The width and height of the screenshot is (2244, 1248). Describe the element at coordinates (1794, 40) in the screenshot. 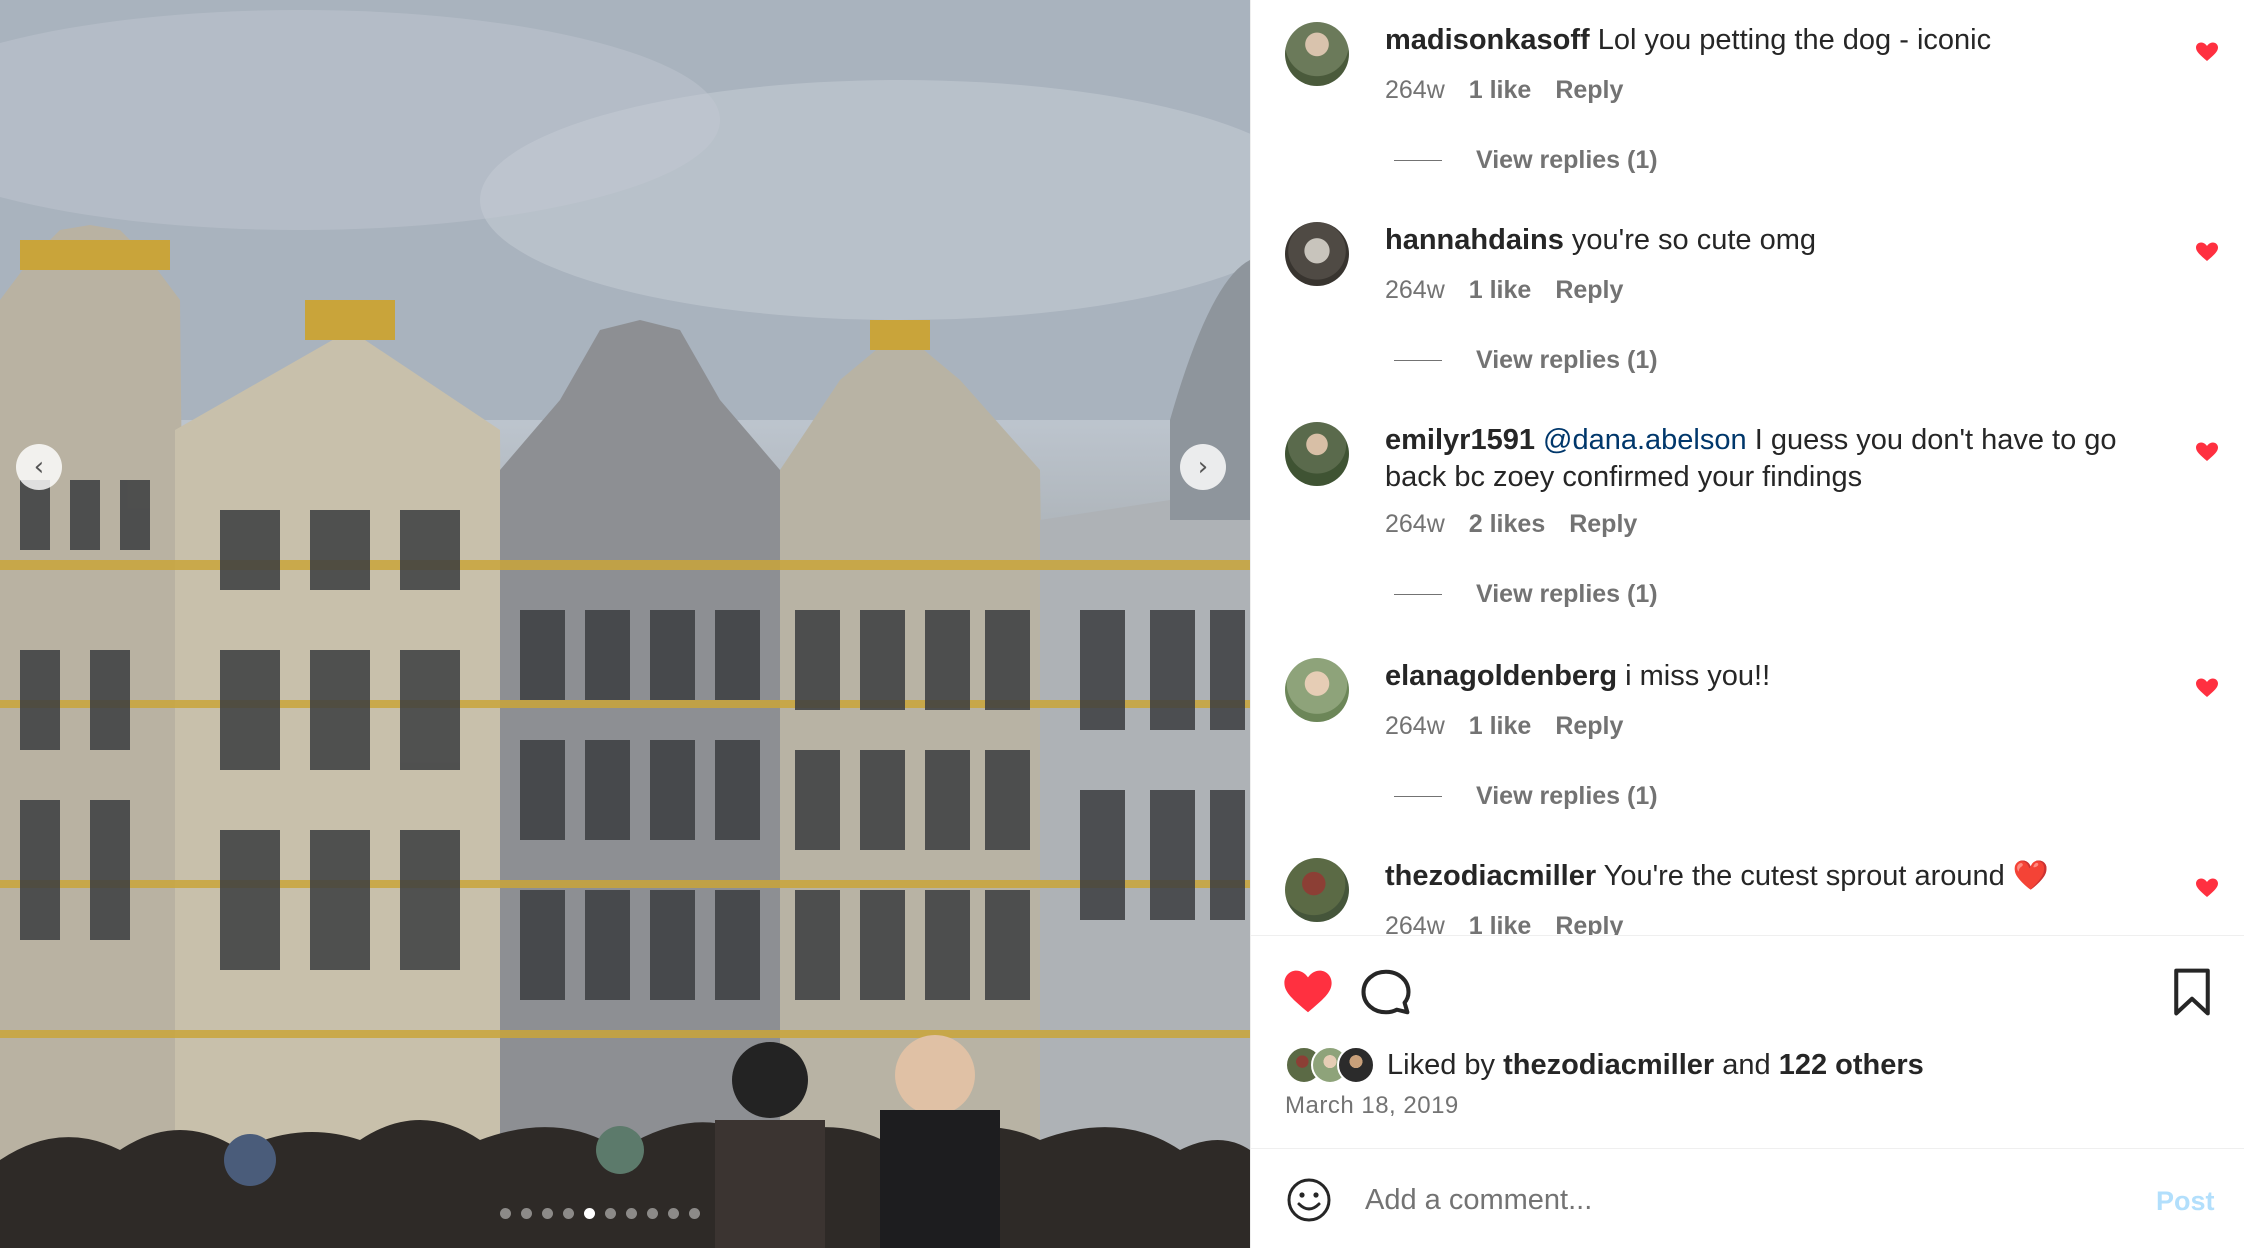

I see `comment-body: Lol you petting the dog - iconic` at that location.